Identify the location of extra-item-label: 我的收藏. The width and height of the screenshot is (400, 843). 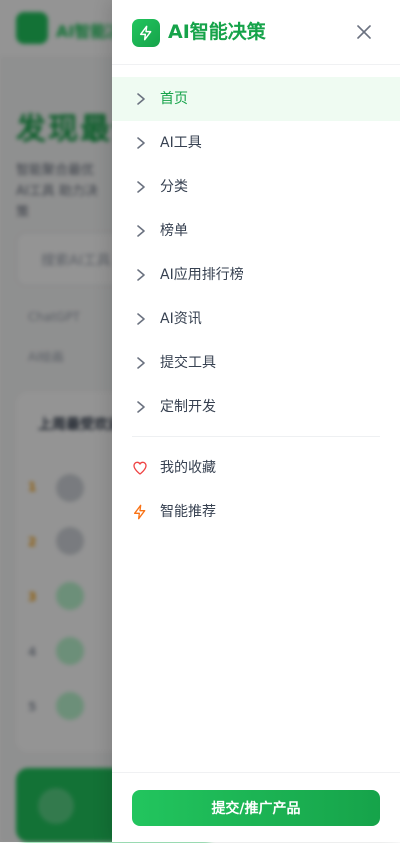
(188, 468).